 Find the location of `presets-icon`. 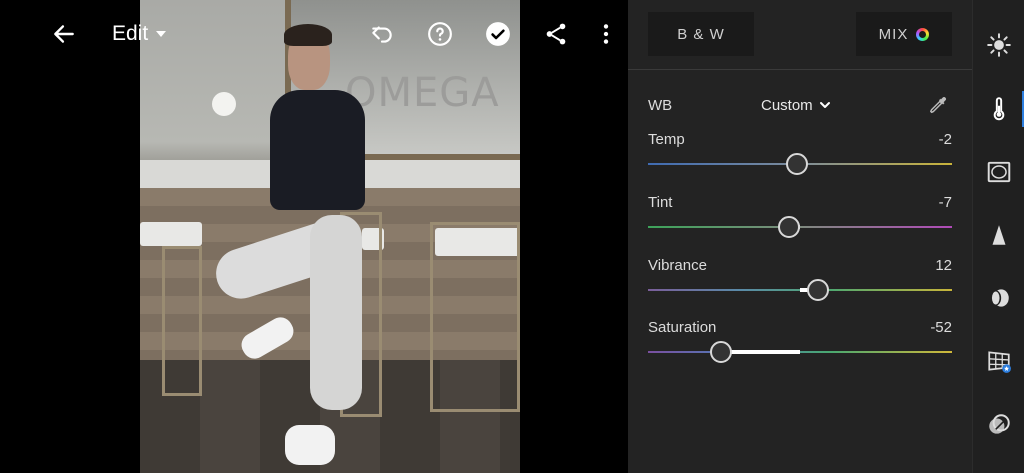

presets-icon is located at coordinates (999, 424).